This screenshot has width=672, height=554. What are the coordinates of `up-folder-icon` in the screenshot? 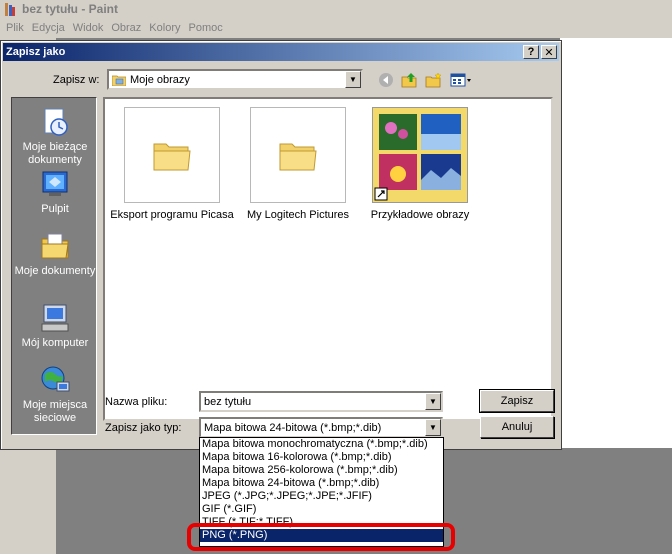 It's located at (409, 80).